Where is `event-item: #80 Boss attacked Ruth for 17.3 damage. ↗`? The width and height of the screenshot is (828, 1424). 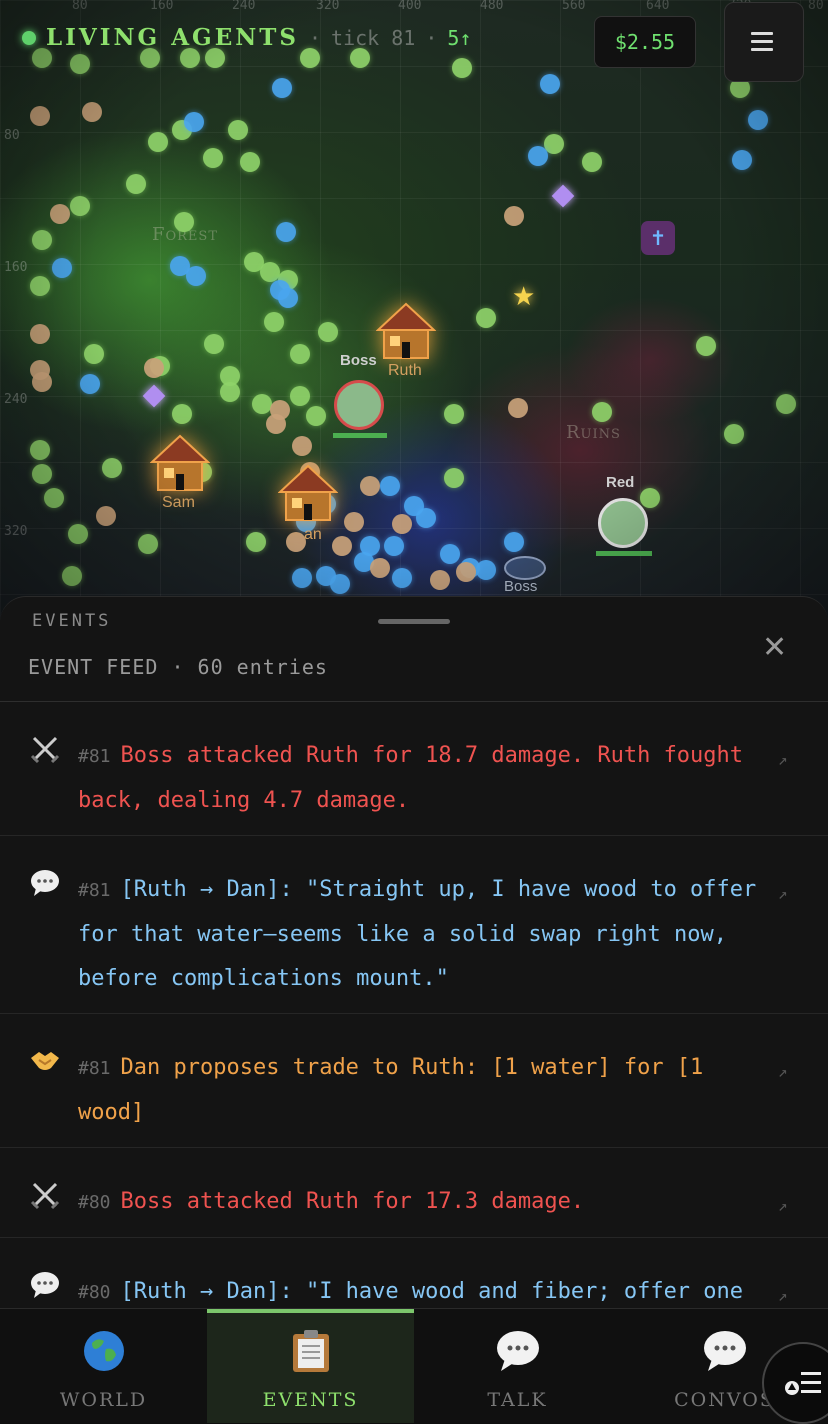 event-item: #80 Boss attacked Ruth for 17.3 damage. ↗ is located at coordinates (414, 1193).